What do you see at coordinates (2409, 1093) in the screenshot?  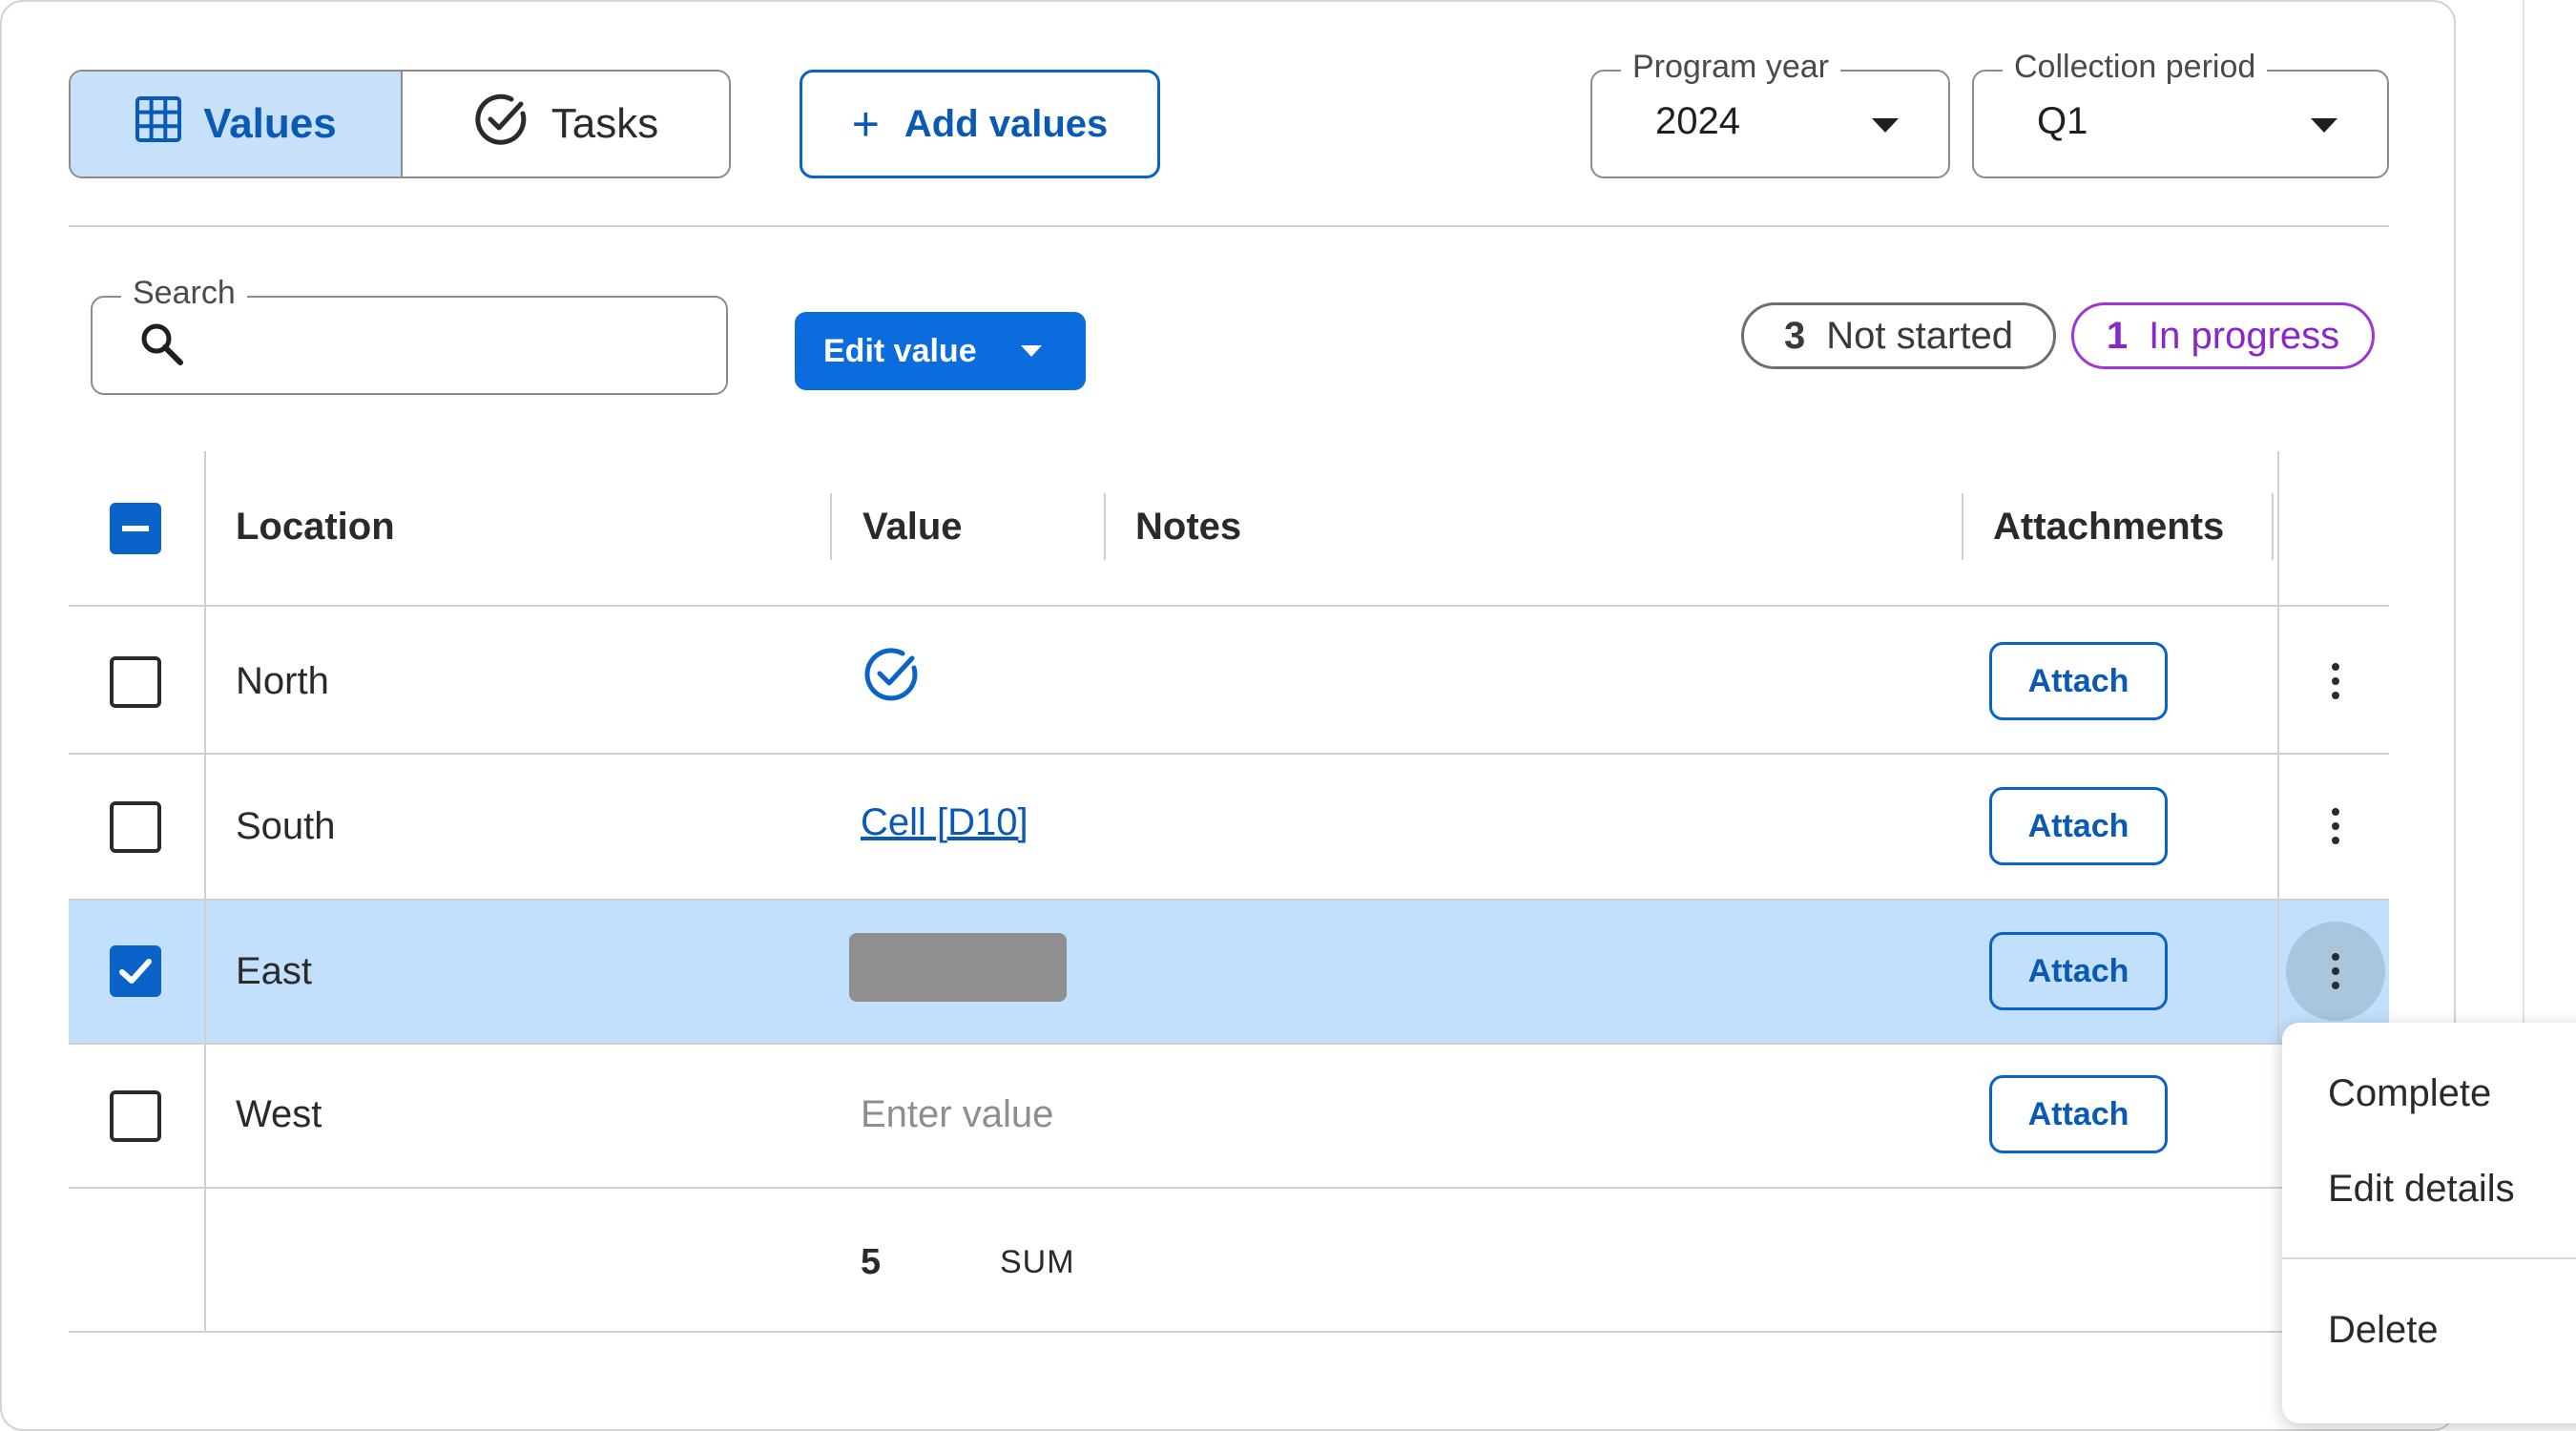 I see `menu-item-complete: Complete` at bounding box center [2409, 1093].